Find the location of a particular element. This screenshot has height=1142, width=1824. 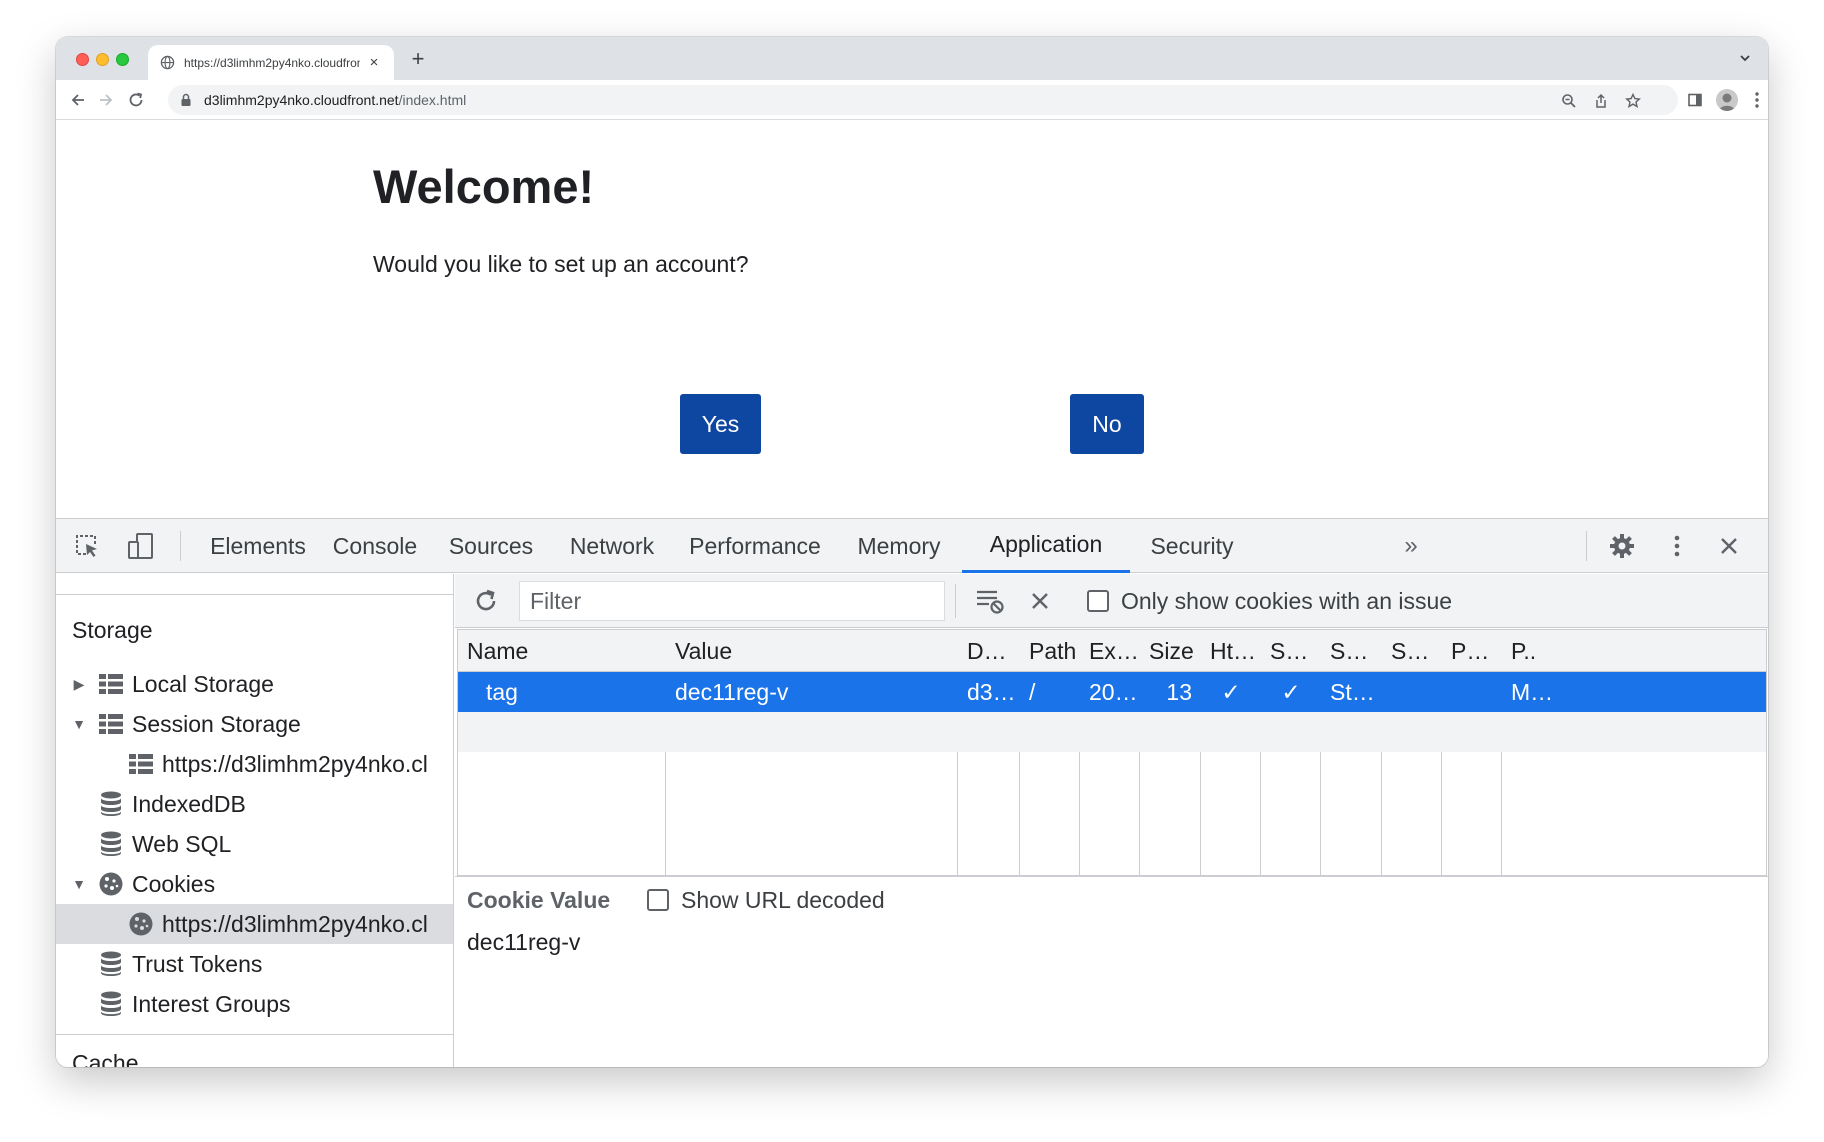

close-window-button is located at coordinates (82, 59).